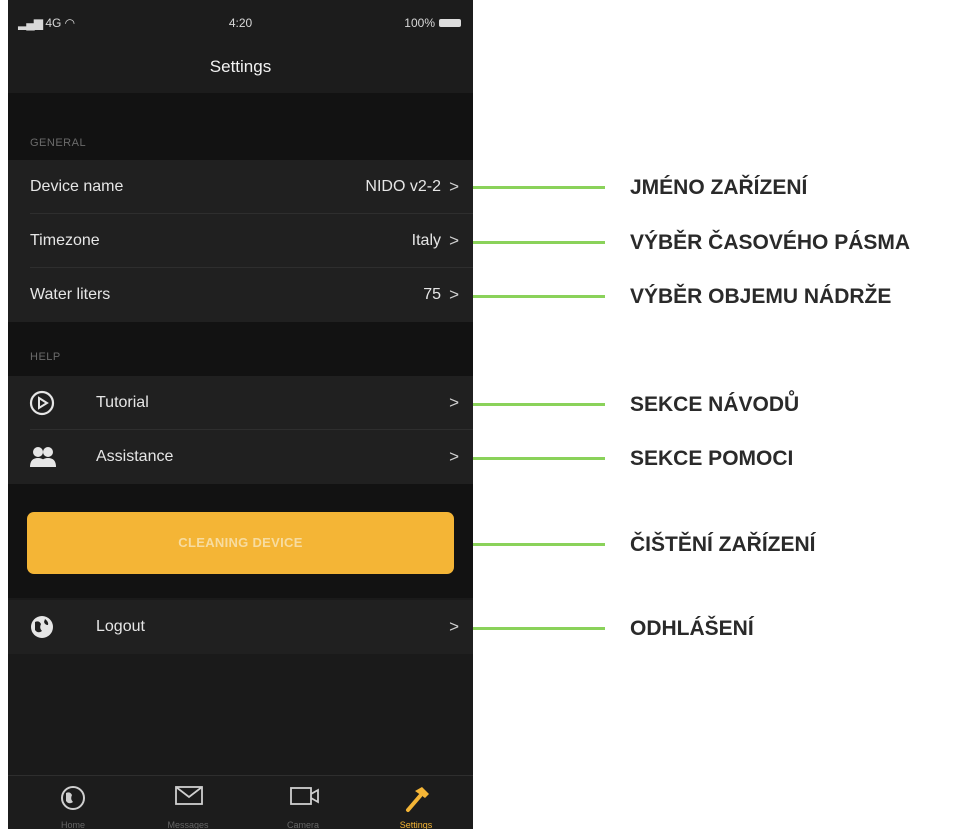 The height and width of the screenshot is (829, 963). I want to click on hammer-icon, so click(417, 799).